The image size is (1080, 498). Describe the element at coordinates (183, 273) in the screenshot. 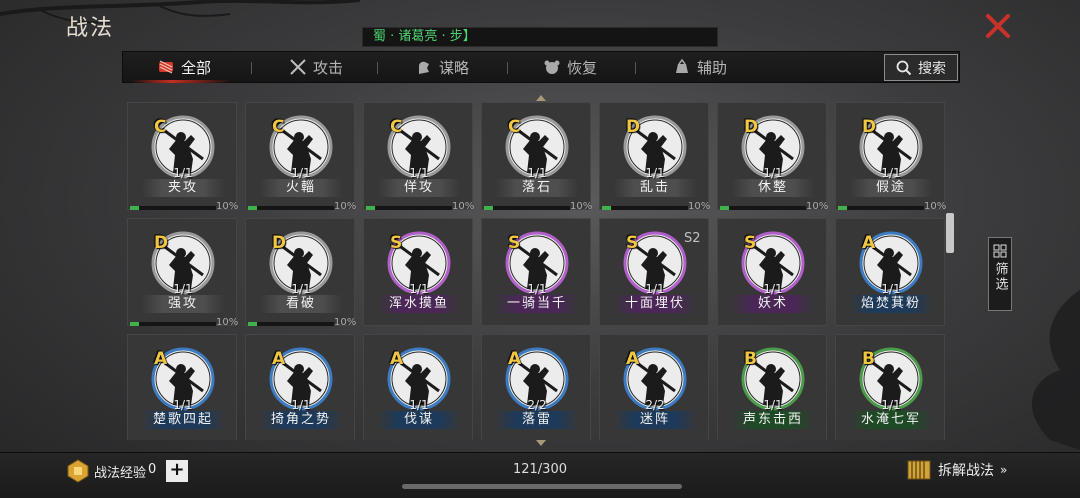

I see `skill-card: D 1/1 强攻 10%` at that location.